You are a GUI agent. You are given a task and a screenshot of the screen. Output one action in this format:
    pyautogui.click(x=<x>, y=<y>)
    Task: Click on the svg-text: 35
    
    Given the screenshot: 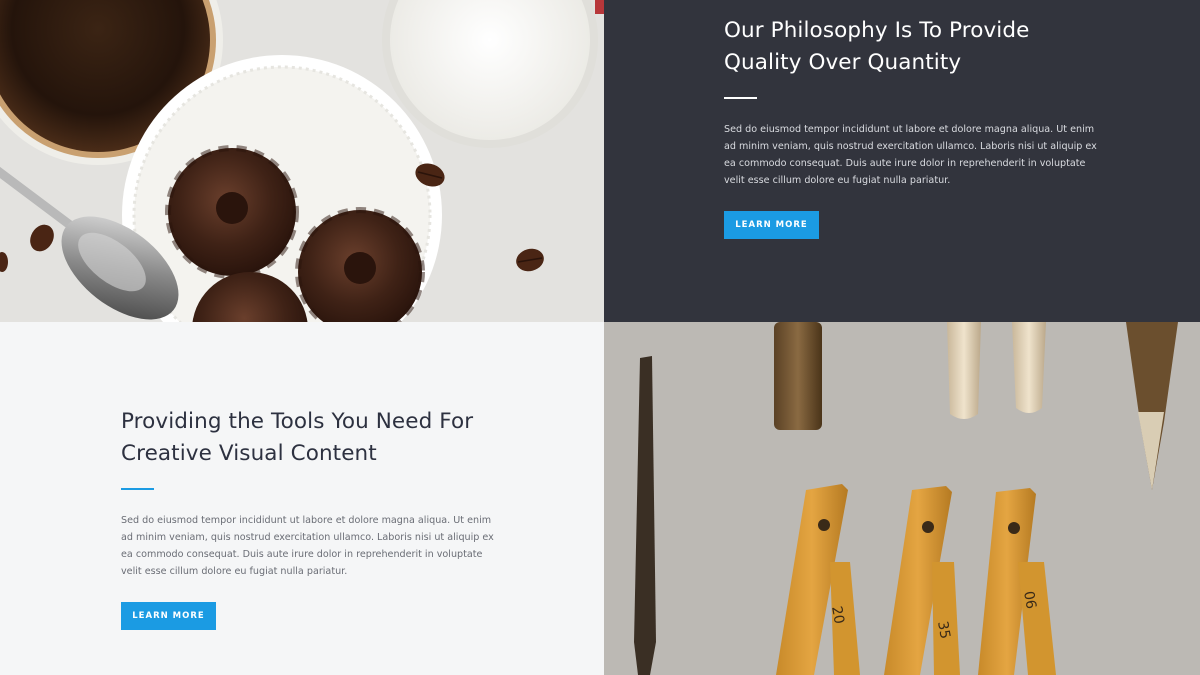 What is the action you would take?
    pyautogui.click(x=943, y=630)
    